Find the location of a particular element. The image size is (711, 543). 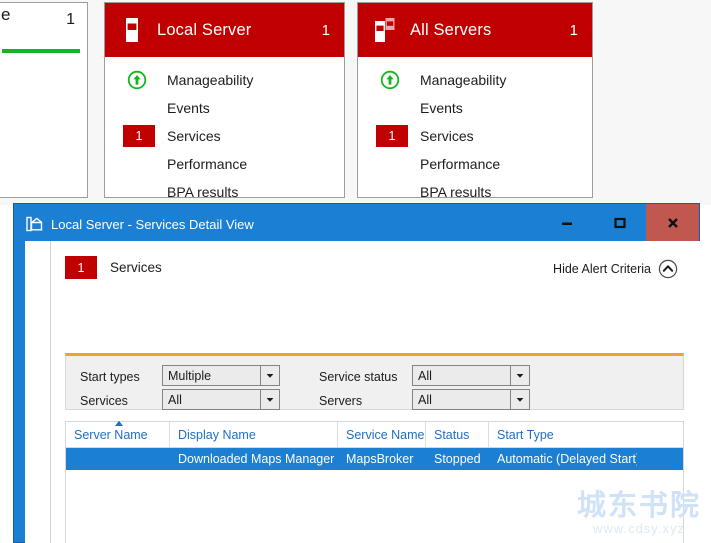

services-header-label: Services is located at coordinates (136, 267).